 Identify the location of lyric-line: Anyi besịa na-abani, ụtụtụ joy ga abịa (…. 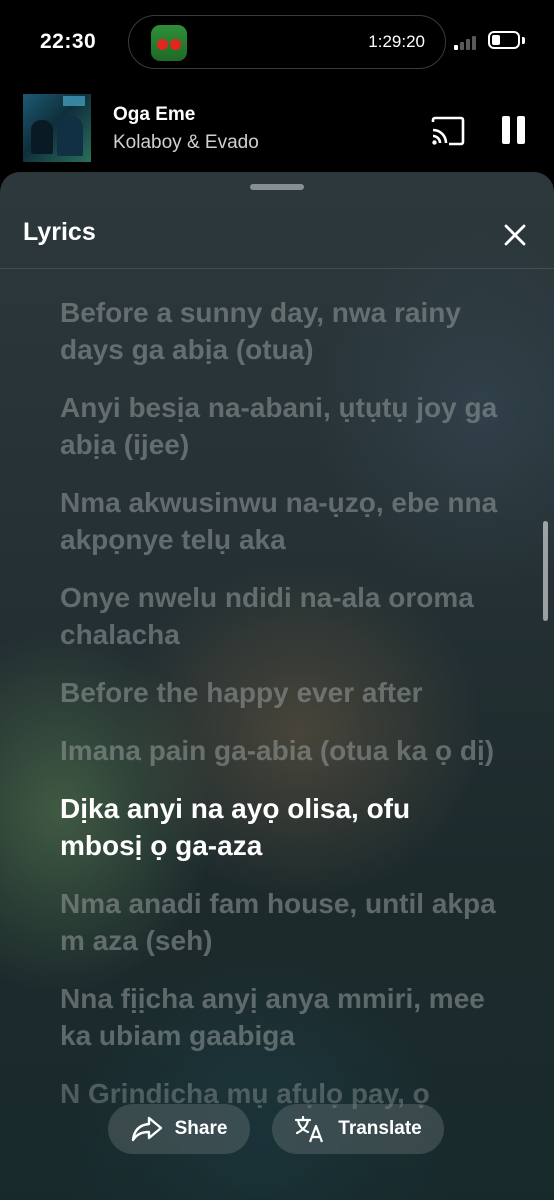
(280, 426).